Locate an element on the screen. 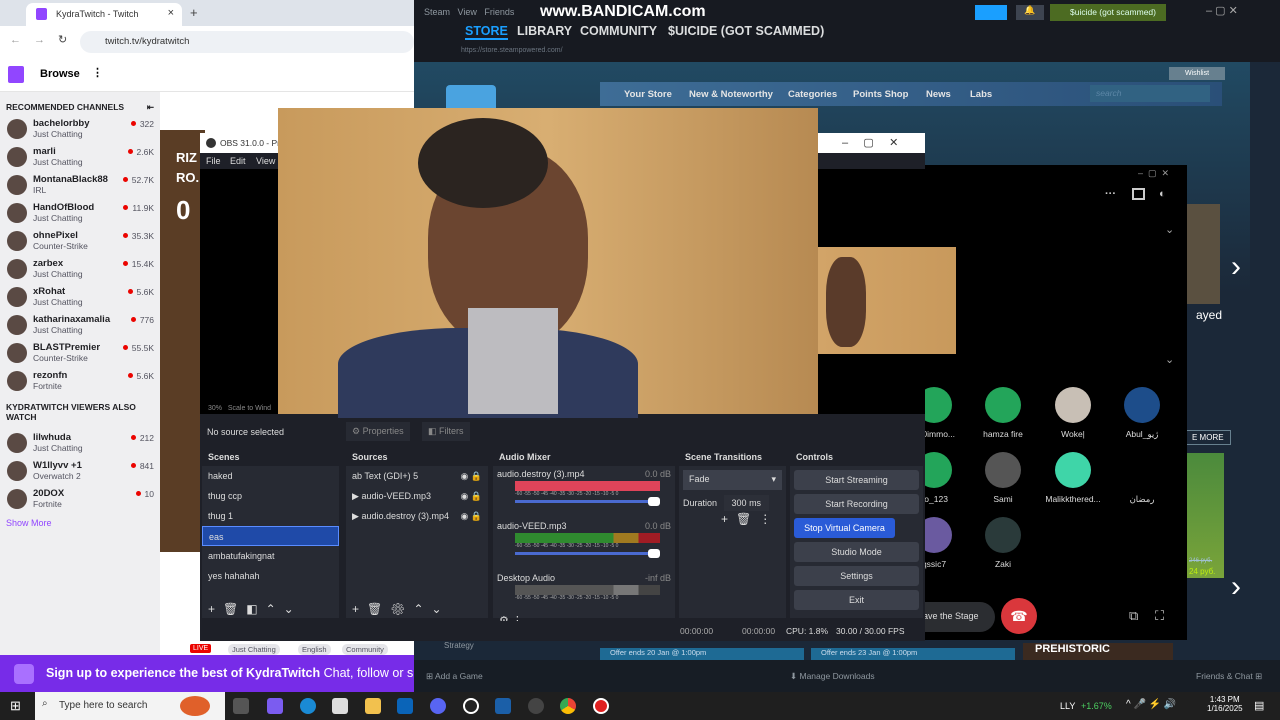  duration-input: 300 ms is located at coordinates (746, 503).